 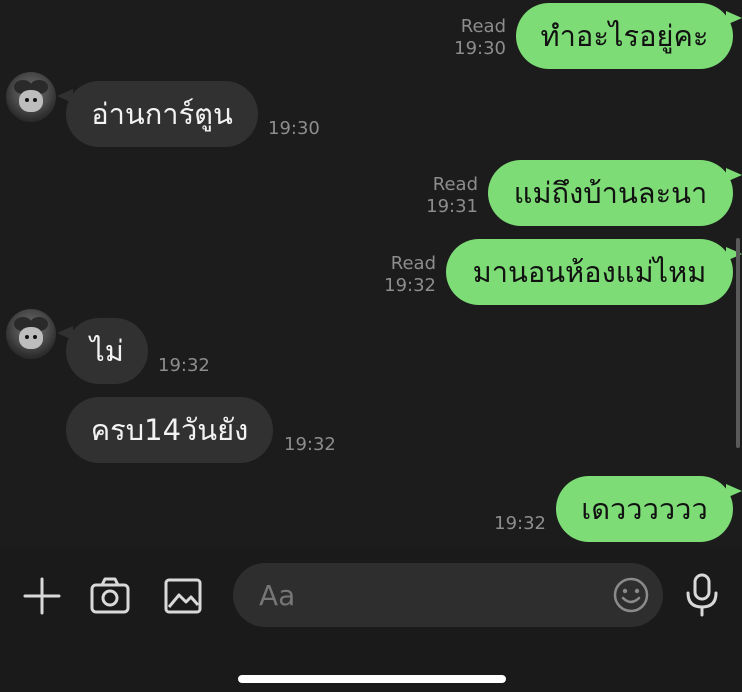 What do you see at coordinates (42, 596) in the screenshot?
I see `plus-icon` at bounding box center [42, 596].